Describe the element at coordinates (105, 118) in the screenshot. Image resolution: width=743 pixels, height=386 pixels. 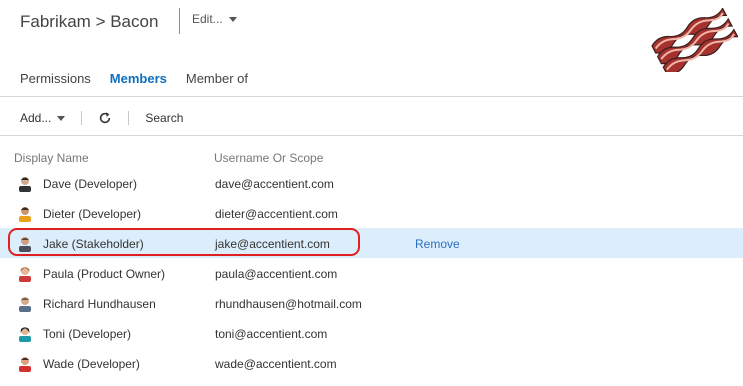
I see `refresh-icon` at that location.